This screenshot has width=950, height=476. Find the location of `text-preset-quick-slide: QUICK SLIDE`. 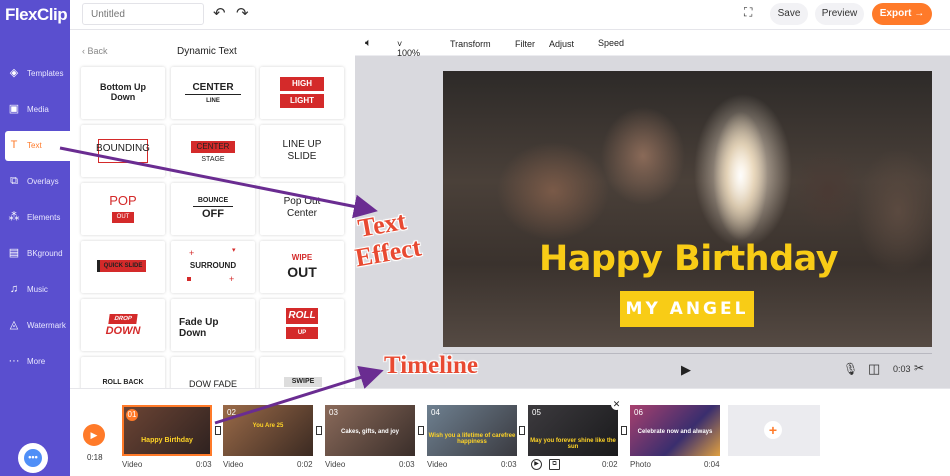

text-preset-quick-slide: QUICK SLIDE is located at coordinates (123, 267).